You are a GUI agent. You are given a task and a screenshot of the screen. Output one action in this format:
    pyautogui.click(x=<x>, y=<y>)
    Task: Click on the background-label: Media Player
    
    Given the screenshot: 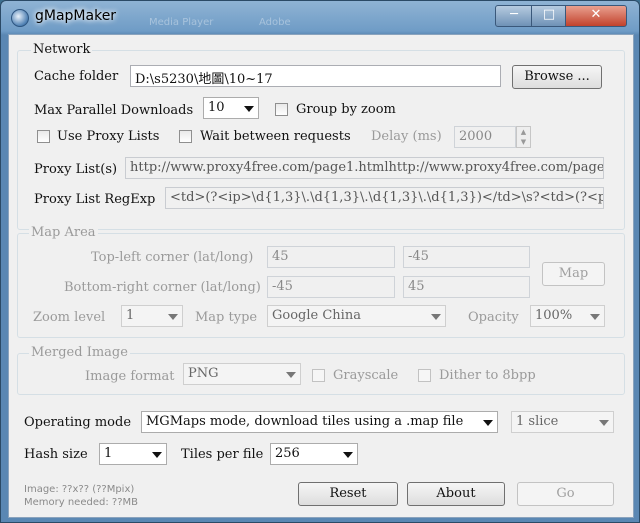 What is the action you would take?
    pyautogui.click(x=181, y=22)
    